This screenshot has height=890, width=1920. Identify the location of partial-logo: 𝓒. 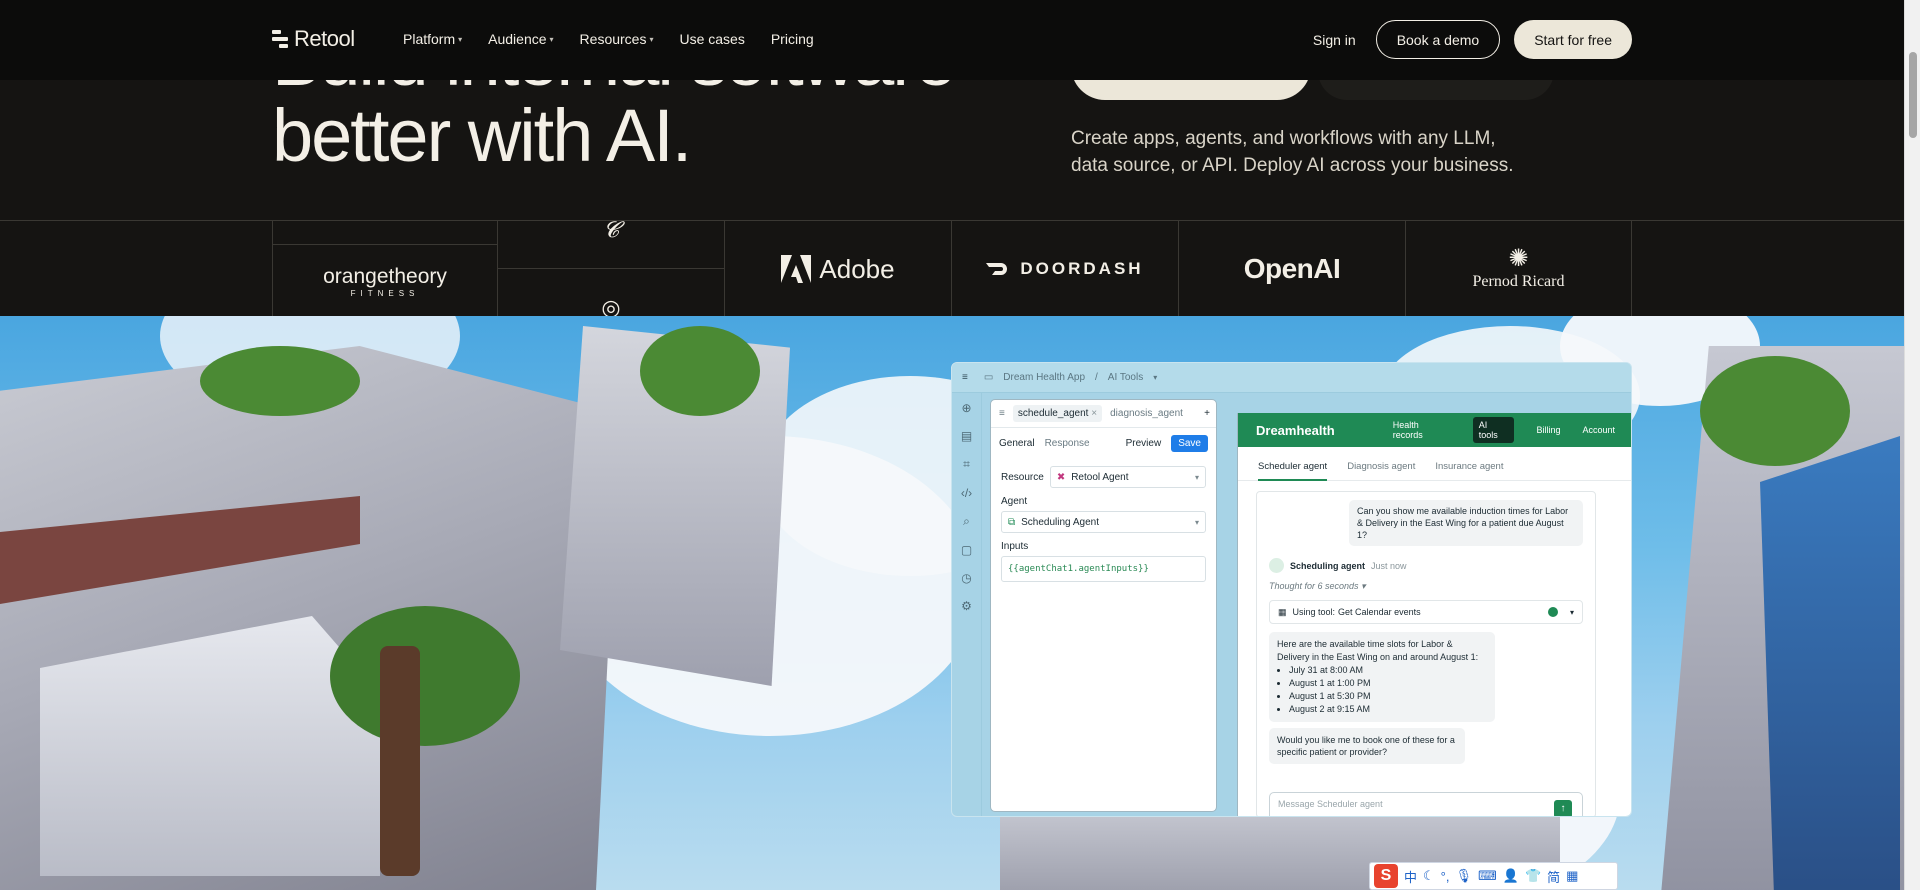
(611, 231).